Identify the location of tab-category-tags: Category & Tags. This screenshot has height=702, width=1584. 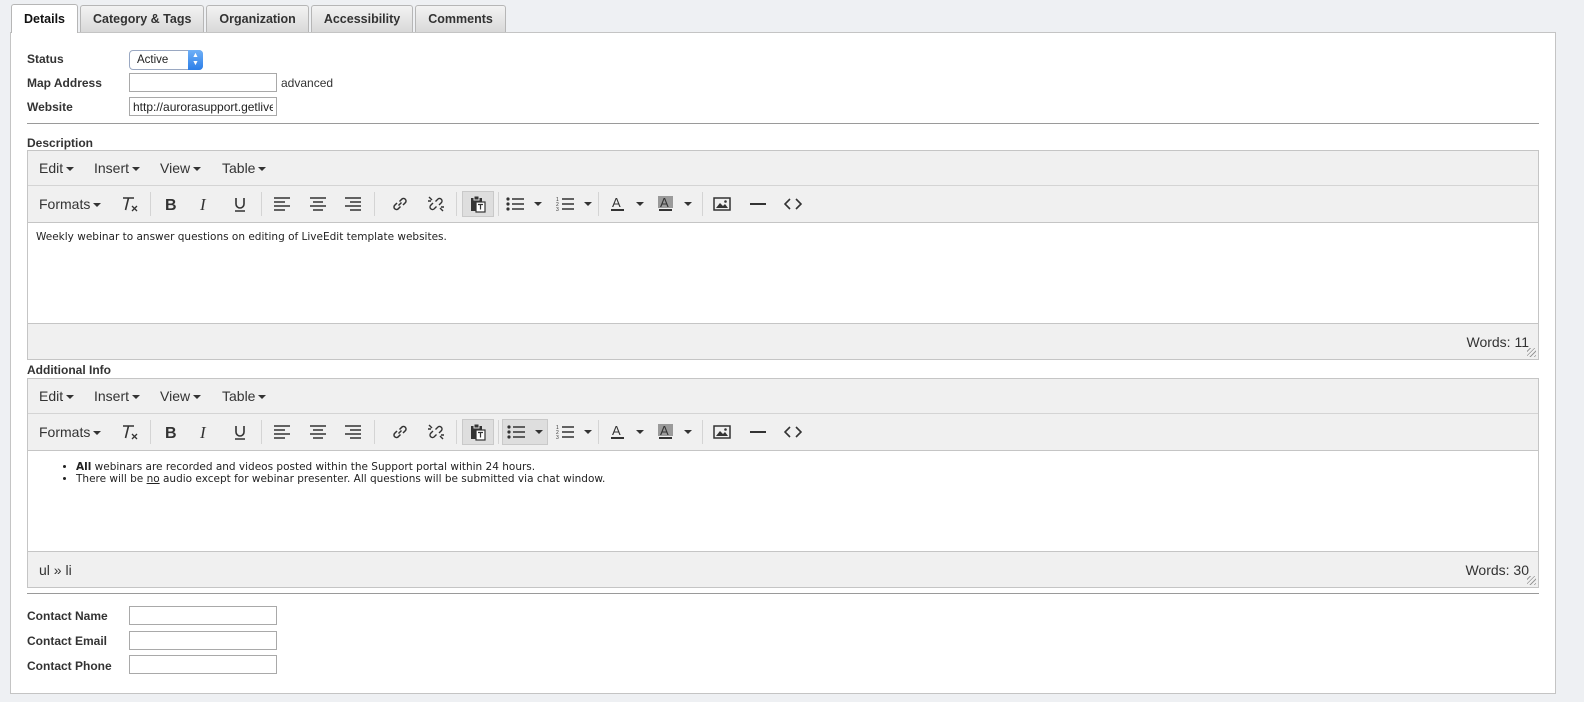
(142, 18).